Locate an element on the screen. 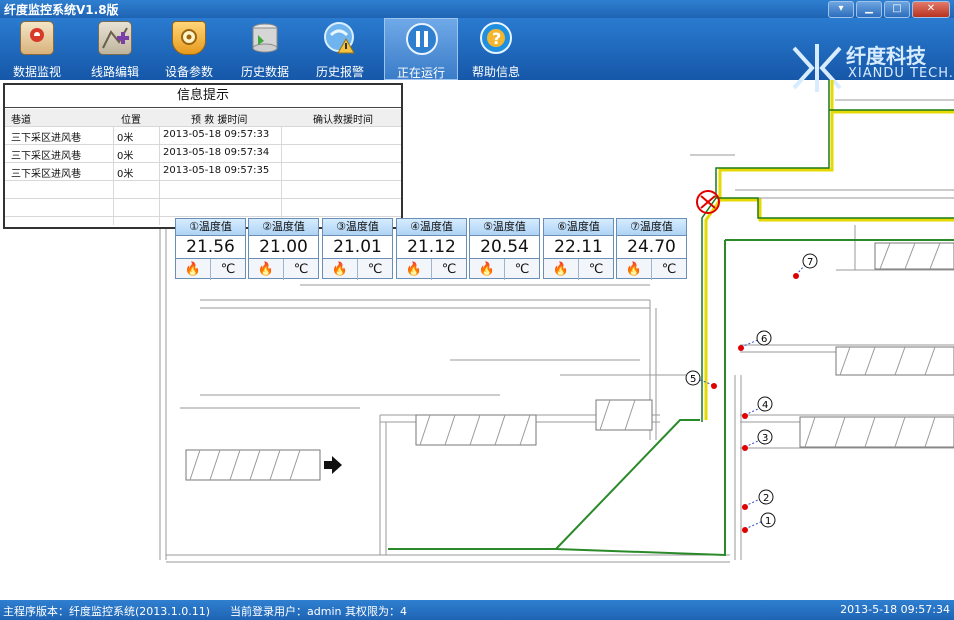 The width and height of the screenshot is (954, 620). map-marker-label: 3 is located at coordinates (765, 438).